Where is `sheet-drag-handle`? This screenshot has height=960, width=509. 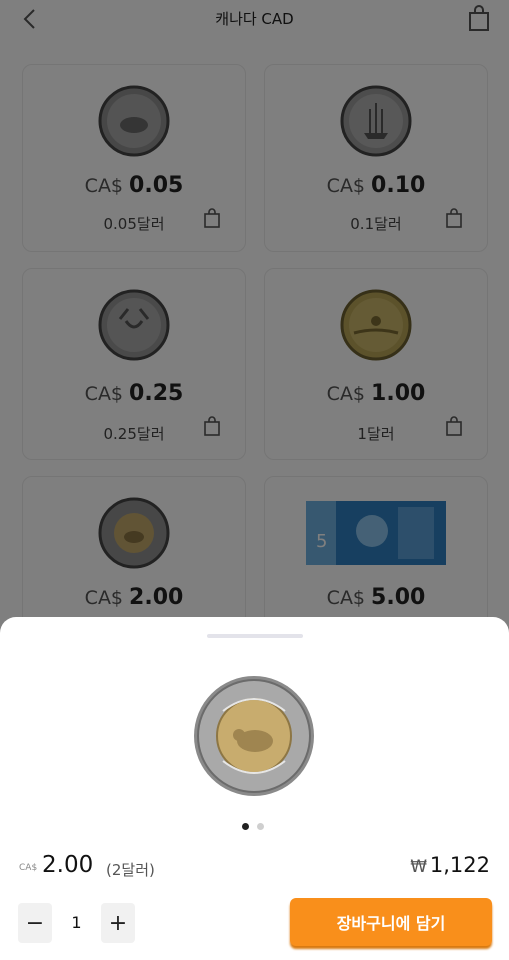
sheet-drag-handle is located at coordinates (255, 636).